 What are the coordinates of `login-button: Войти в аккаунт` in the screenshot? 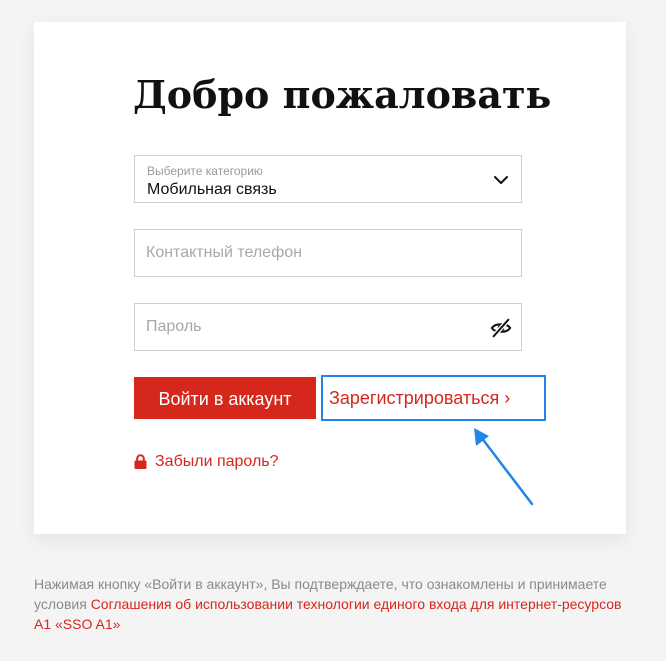 It's located at (225, 398).